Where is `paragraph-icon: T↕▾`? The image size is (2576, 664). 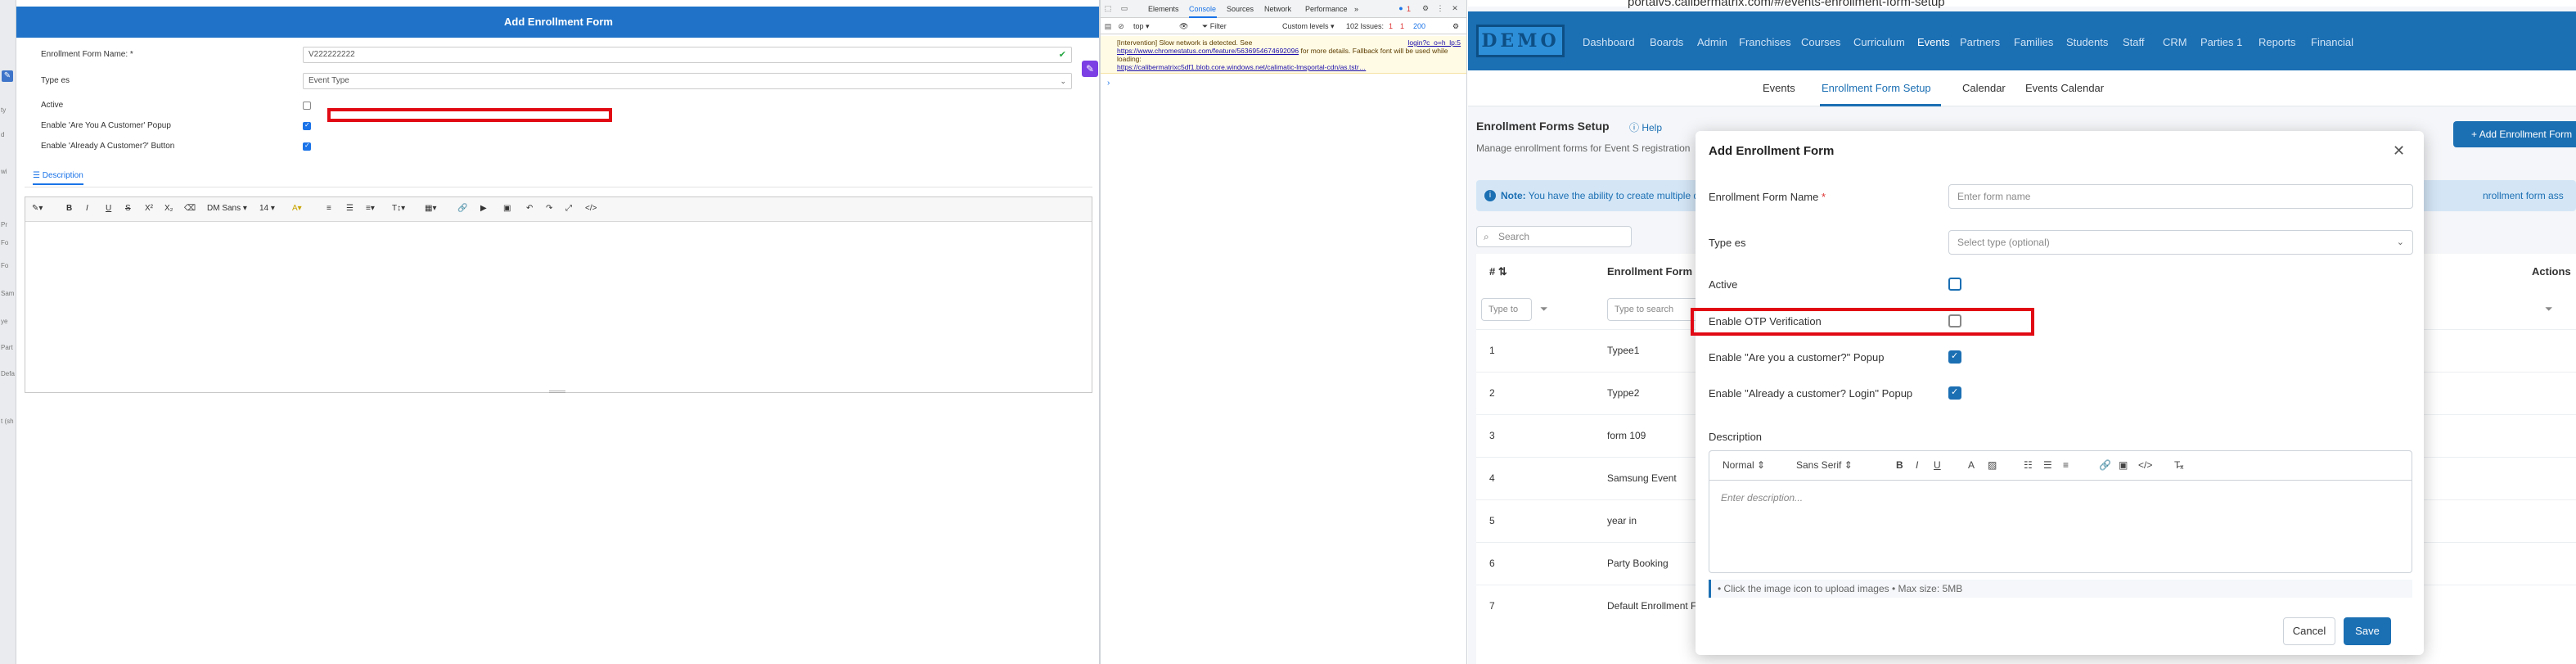
paragraph-icon: T↕▾ is located at coordinates (398, 208).